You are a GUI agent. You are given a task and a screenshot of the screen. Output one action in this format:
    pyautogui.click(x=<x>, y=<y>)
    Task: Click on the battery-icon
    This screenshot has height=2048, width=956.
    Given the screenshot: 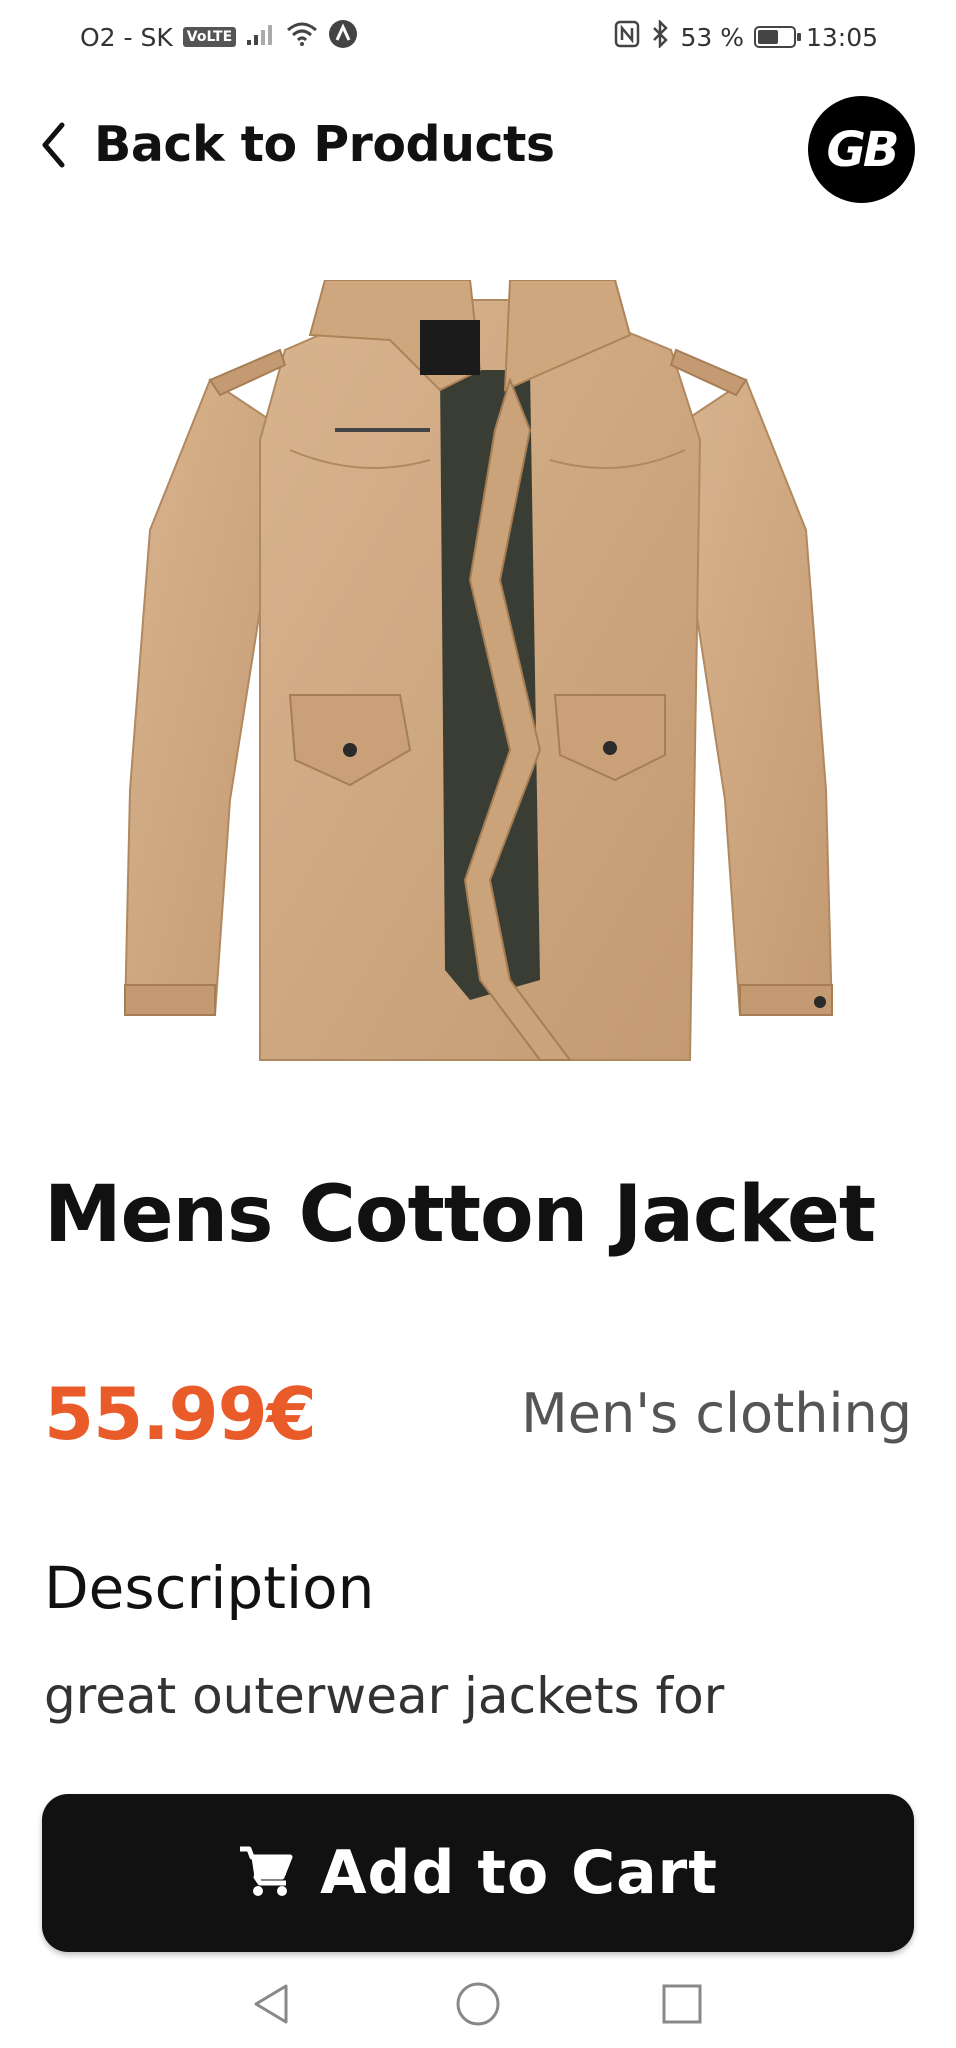 What is the action you would take?
    pyautogui.click(x=777, y=37)
    